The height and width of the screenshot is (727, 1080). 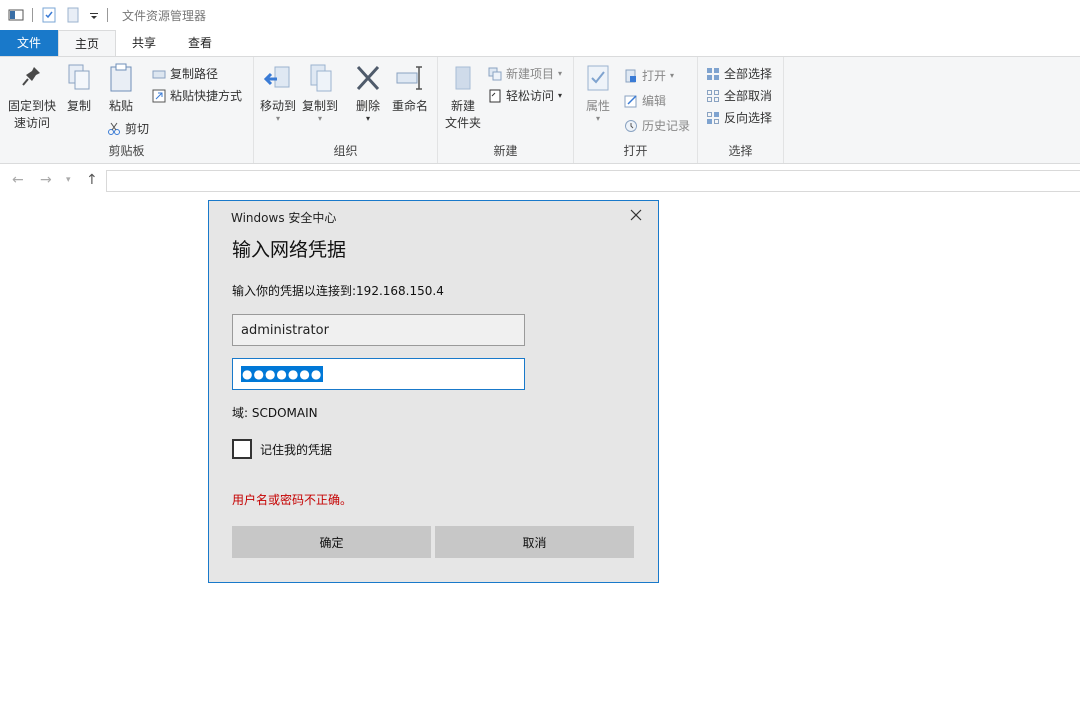 I want to click on new-folder-button: 新建 文件夹, so click(x=463, y=97).